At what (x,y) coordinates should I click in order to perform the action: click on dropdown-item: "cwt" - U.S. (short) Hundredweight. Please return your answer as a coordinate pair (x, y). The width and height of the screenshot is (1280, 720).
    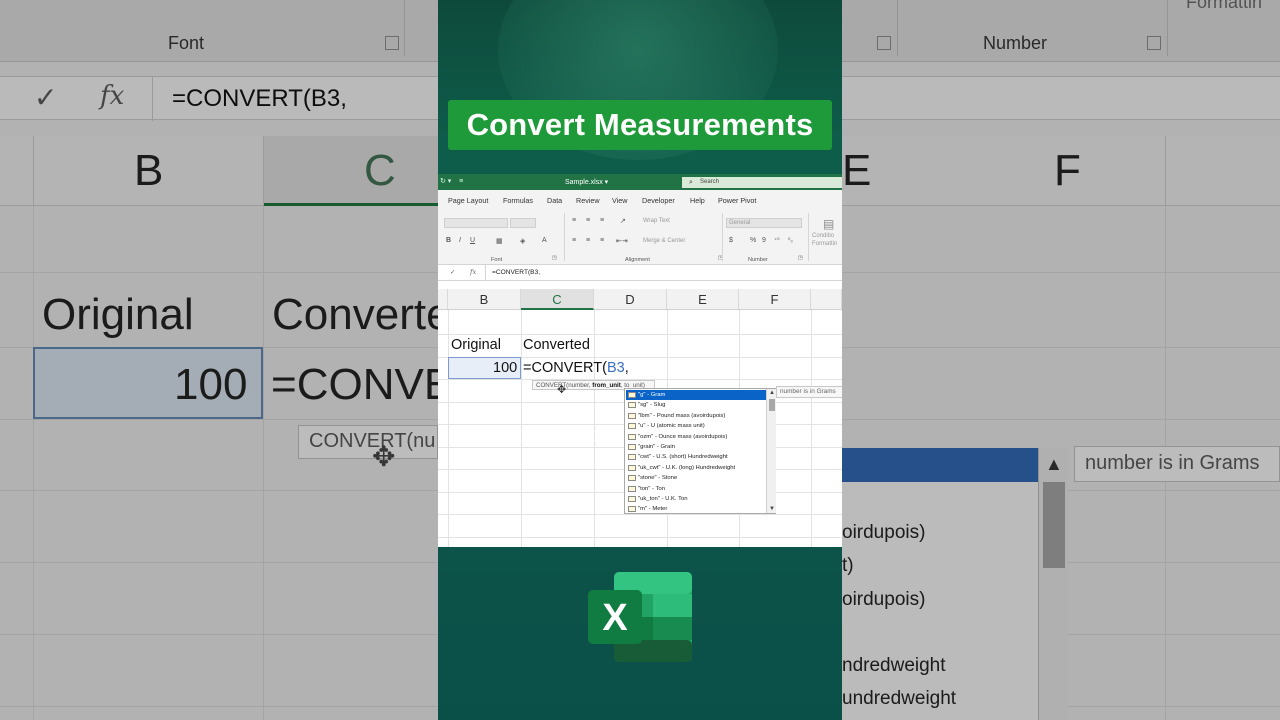
    Looking at the image, I should click on (696, 457).